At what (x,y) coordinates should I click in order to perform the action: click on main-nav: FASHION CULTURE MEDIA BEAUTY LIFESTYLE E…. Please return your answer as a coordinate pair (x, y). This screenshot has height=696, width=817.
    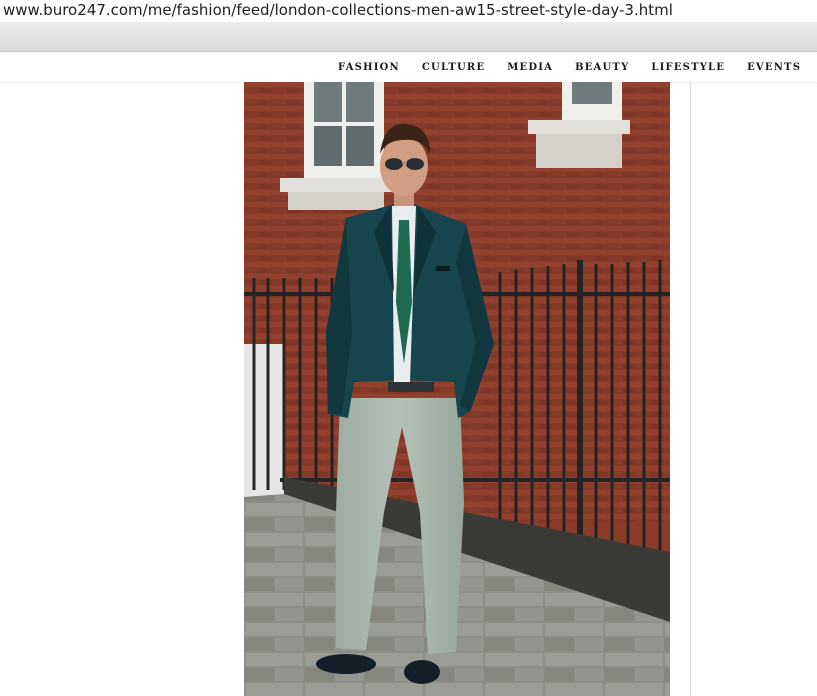
    Looking at the image, I should click on (577, 67).